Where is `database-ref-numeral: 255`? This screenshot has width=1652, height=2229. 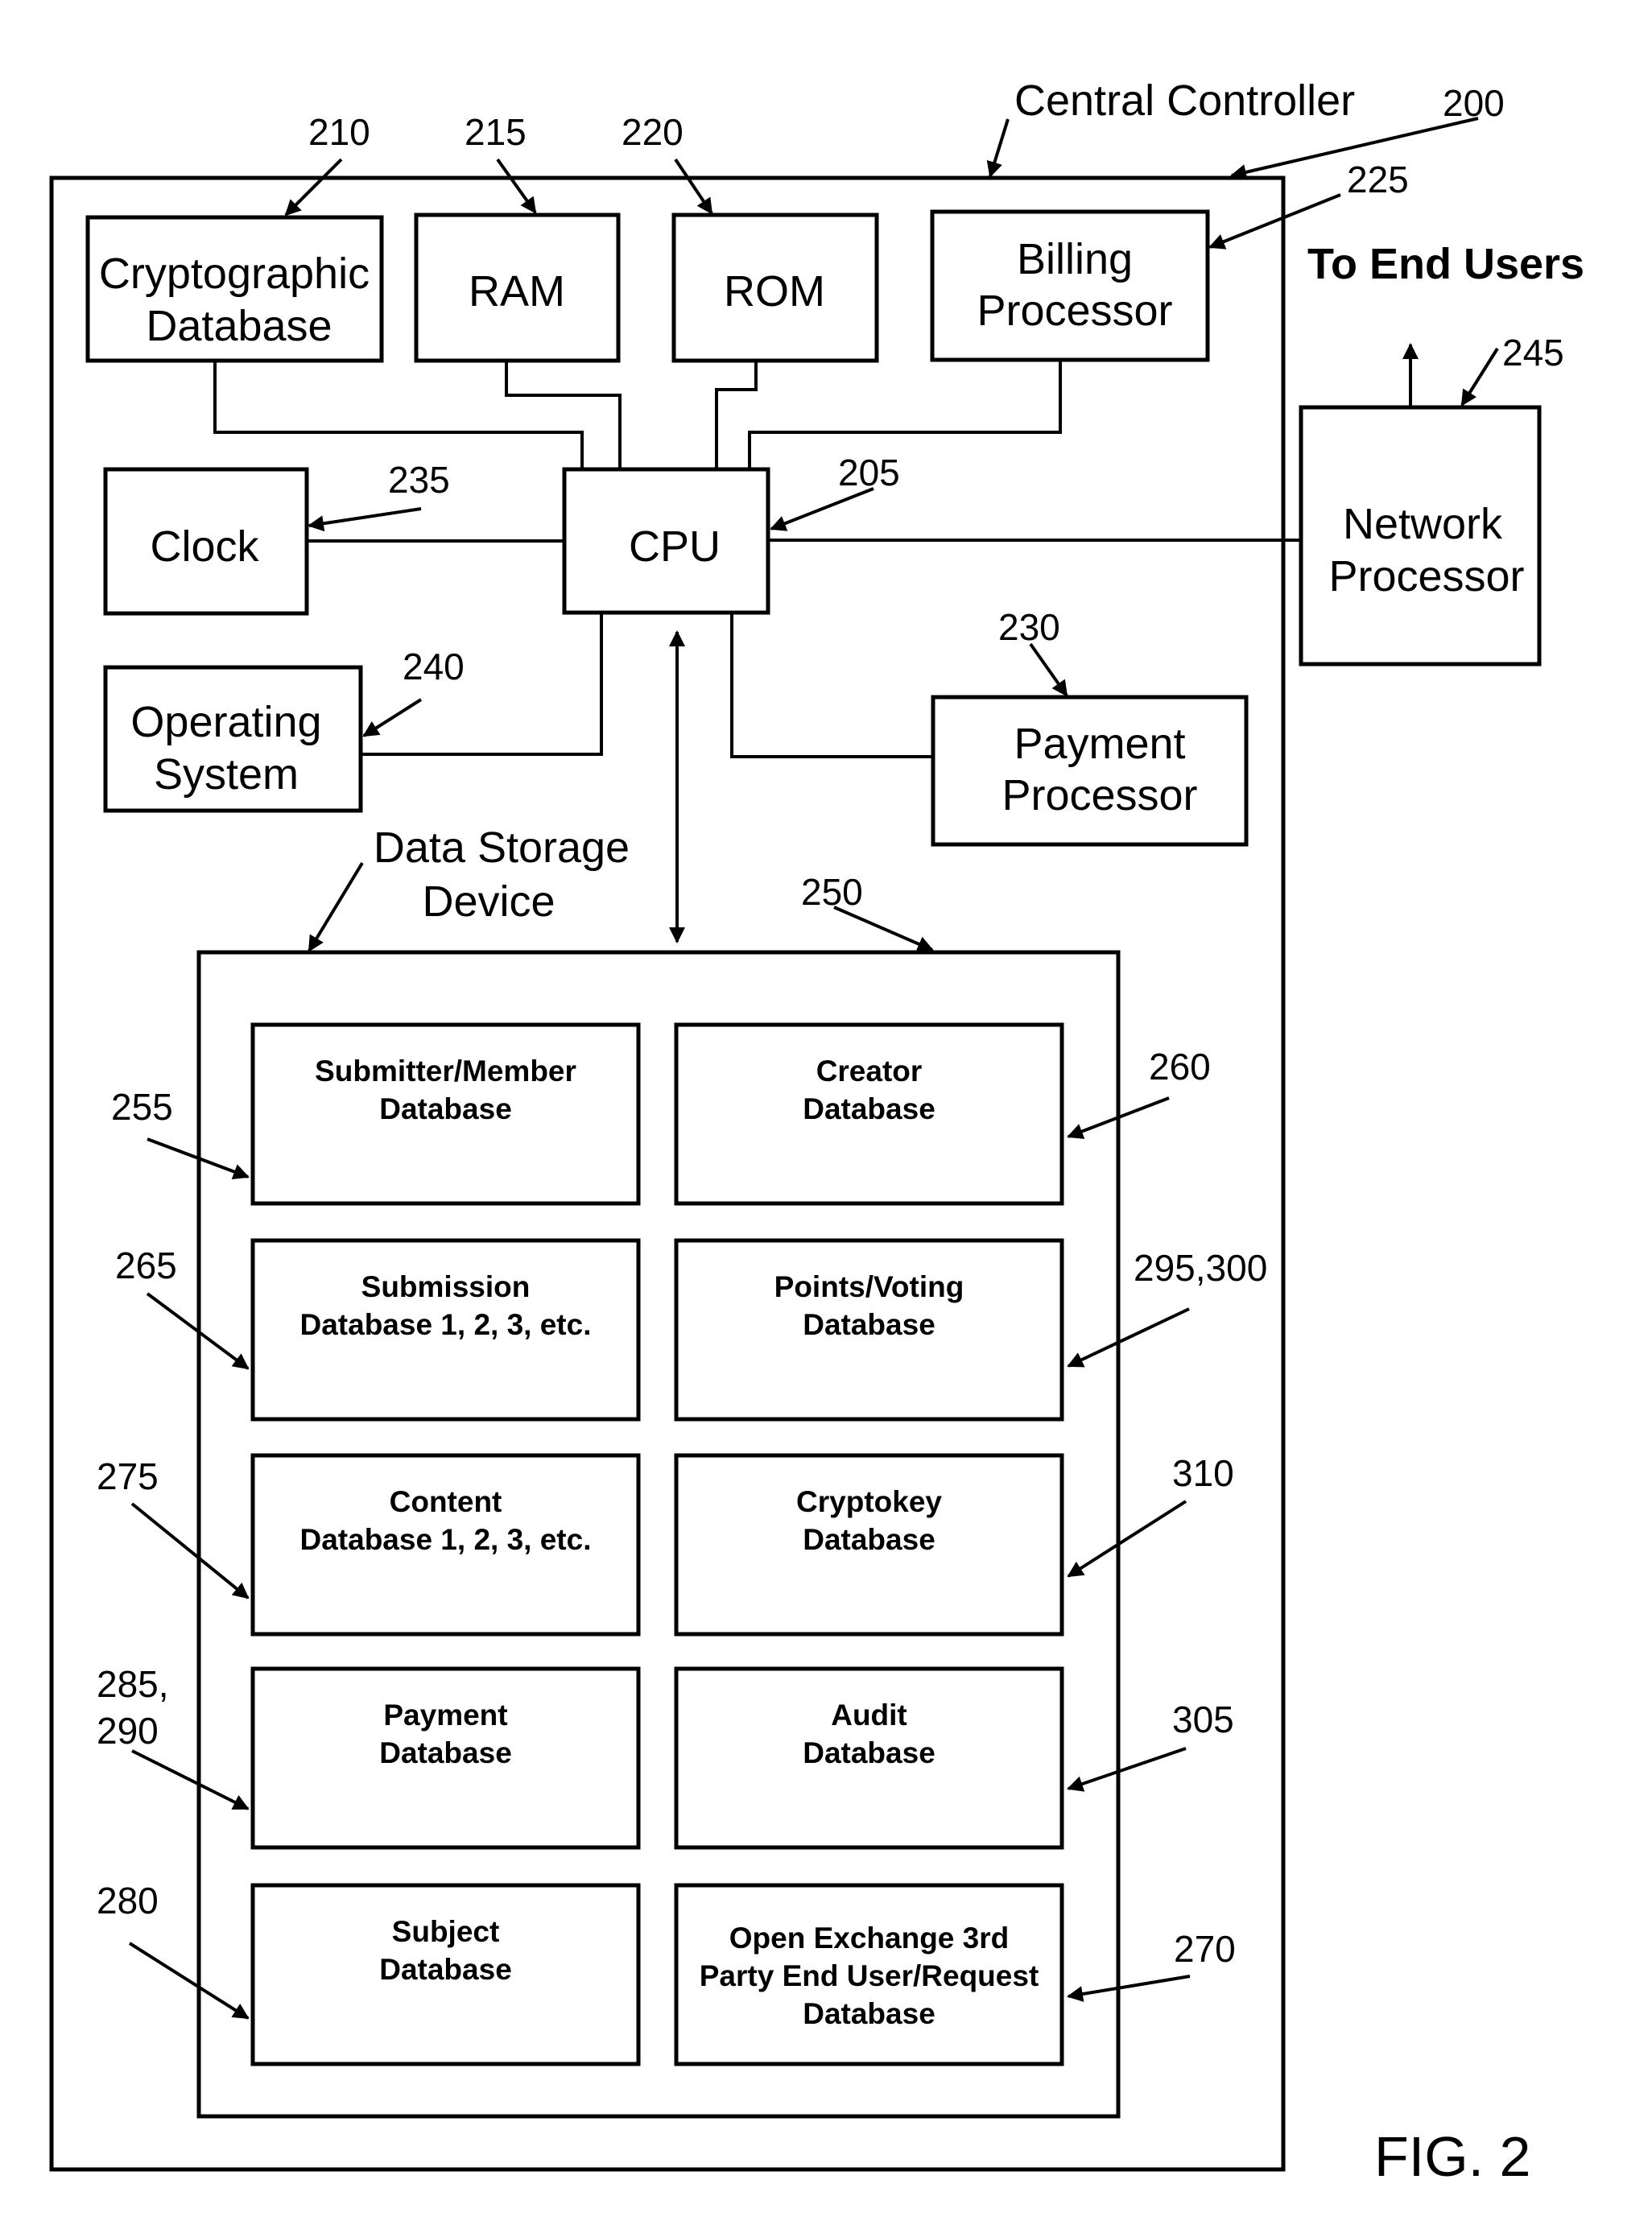
database-ref-numeral: 255 is located at coordinates (142, 1107).